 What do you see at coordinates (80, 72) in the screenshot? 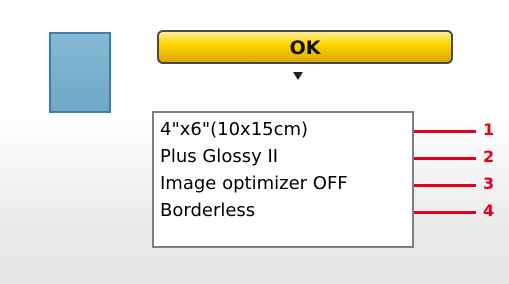
I see `paper-preview-thumbnail` at bounding box center [80, 72].